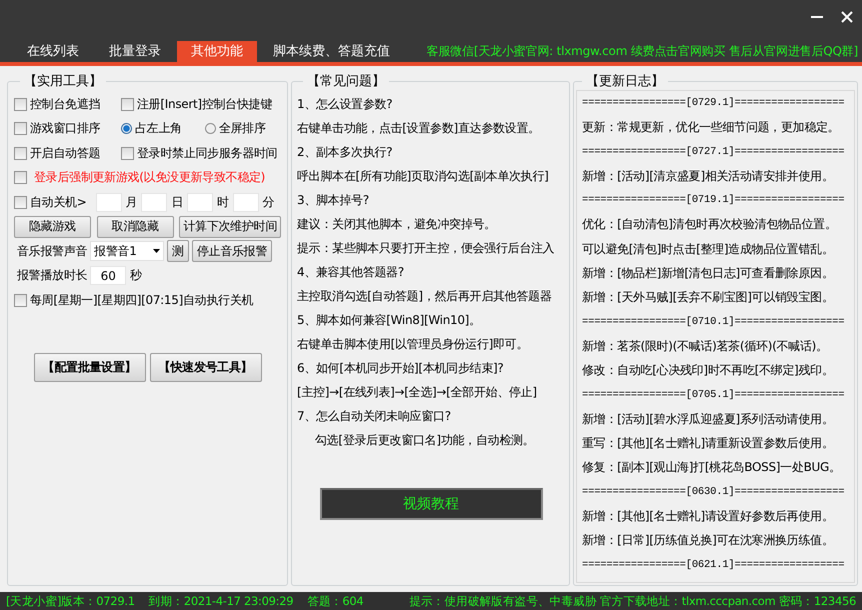 This screenshot has height=610, width=862. Describe the element at coordinates (713, 492) in the screenshot. I see `version-separator: =================[0630.1]==================` at that location.